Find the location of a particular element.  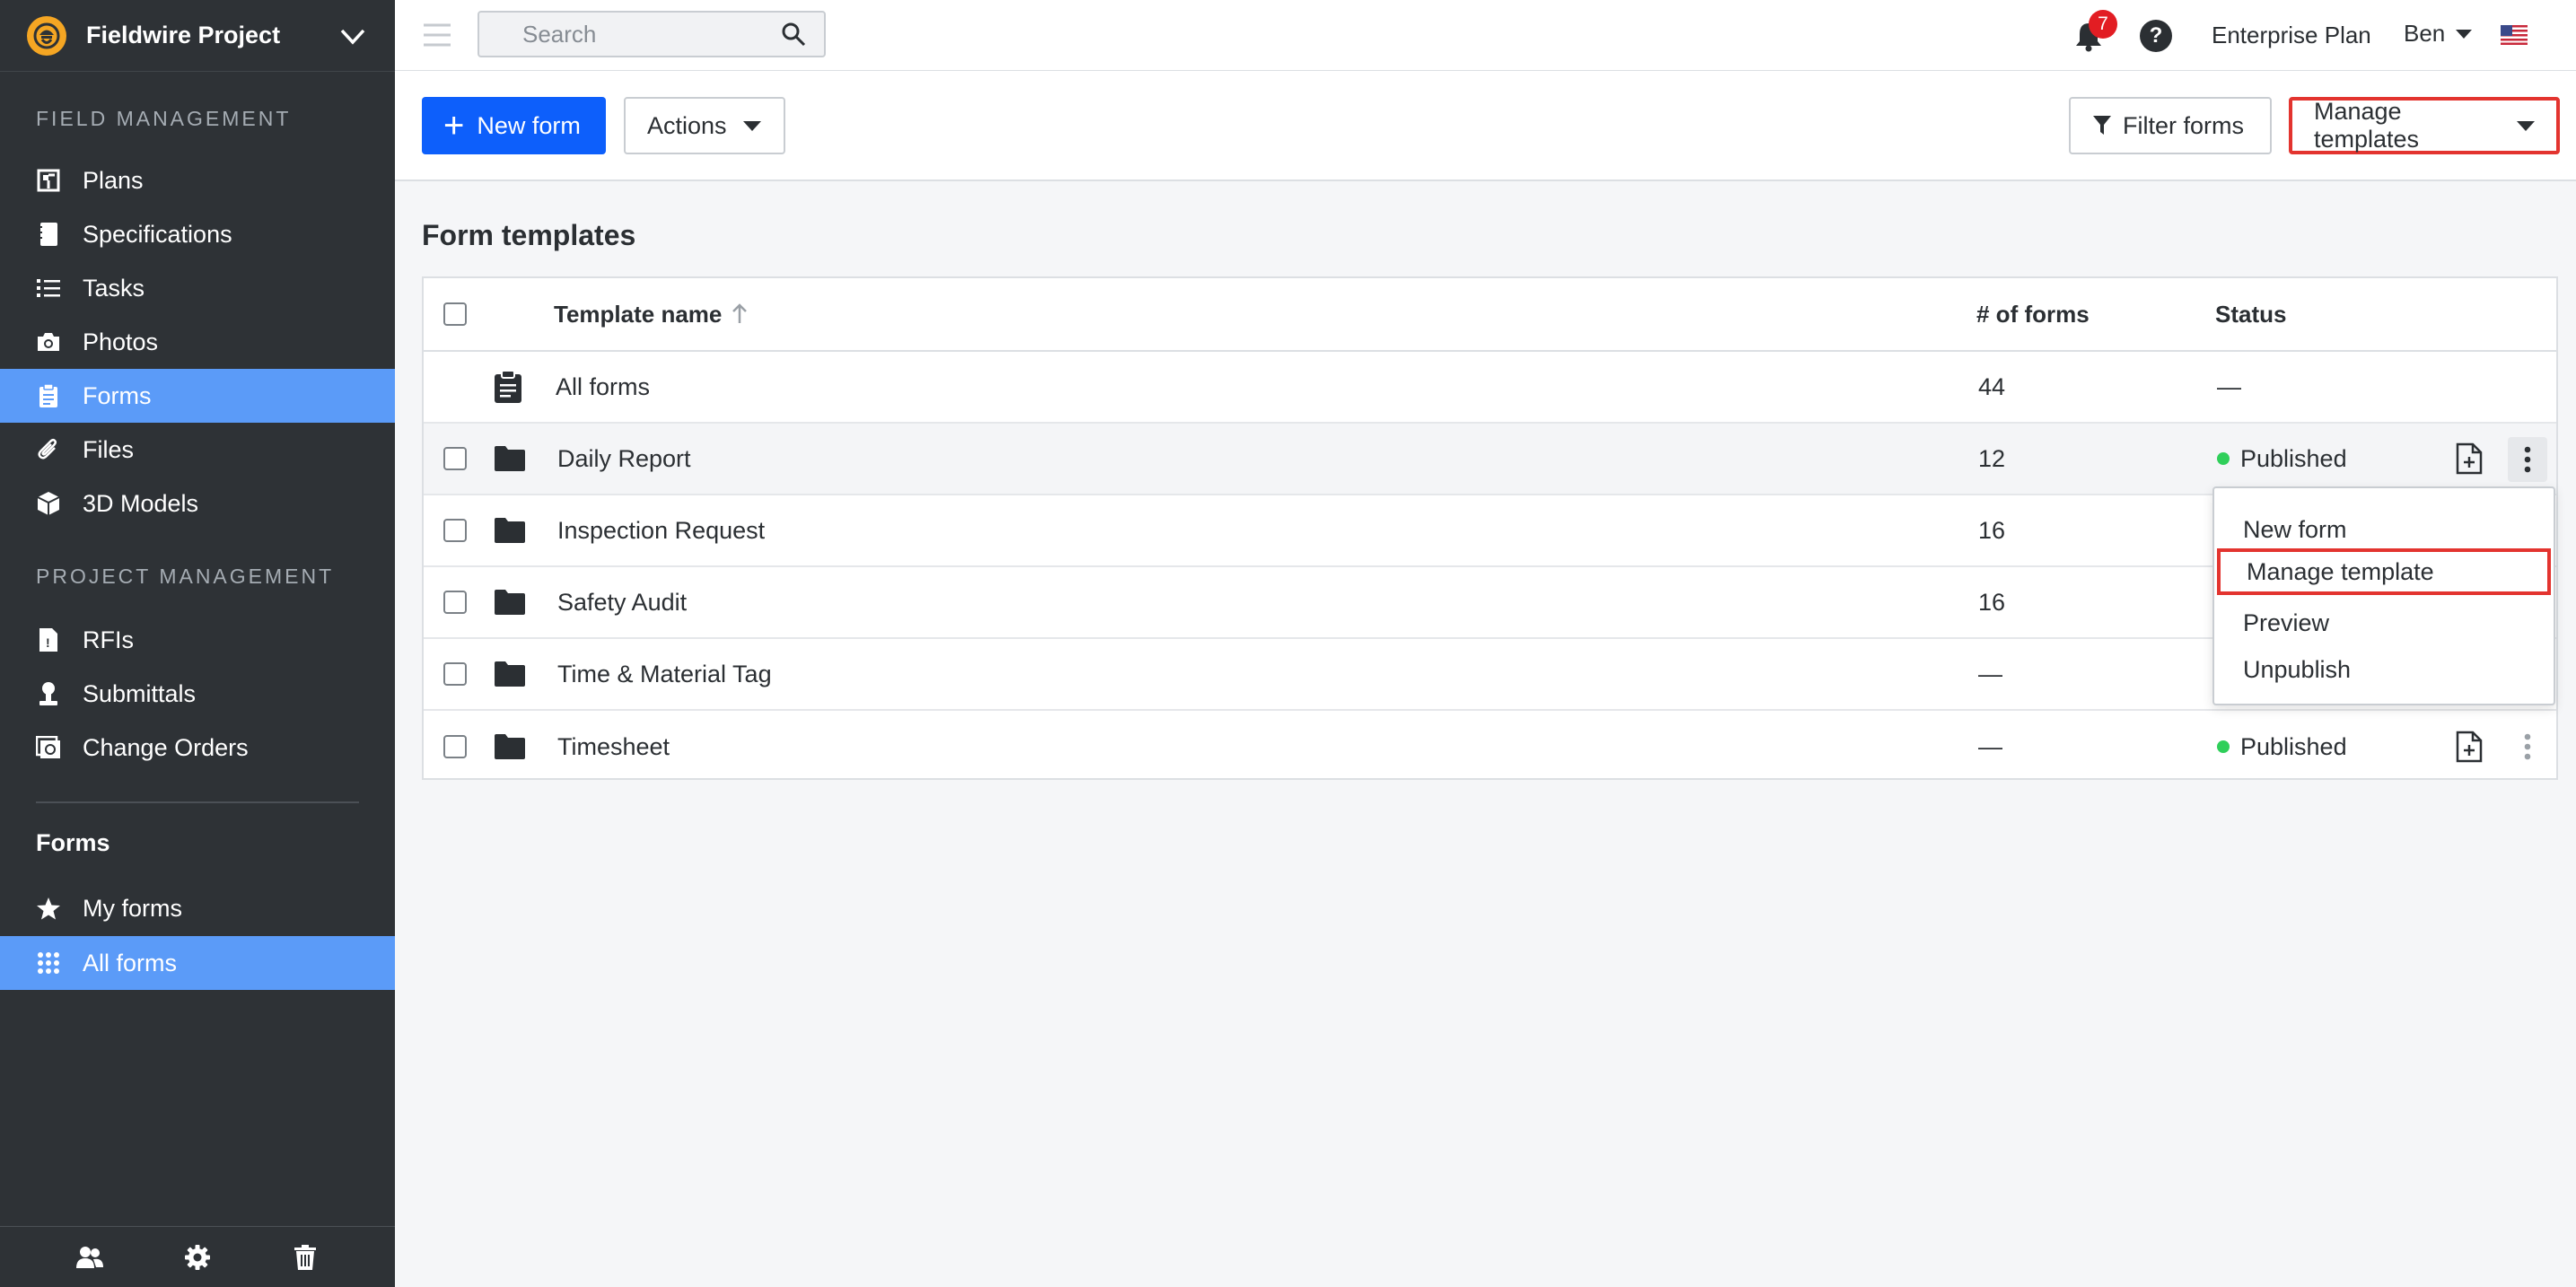

template-name: All forms is located at coordinates (603, 386).